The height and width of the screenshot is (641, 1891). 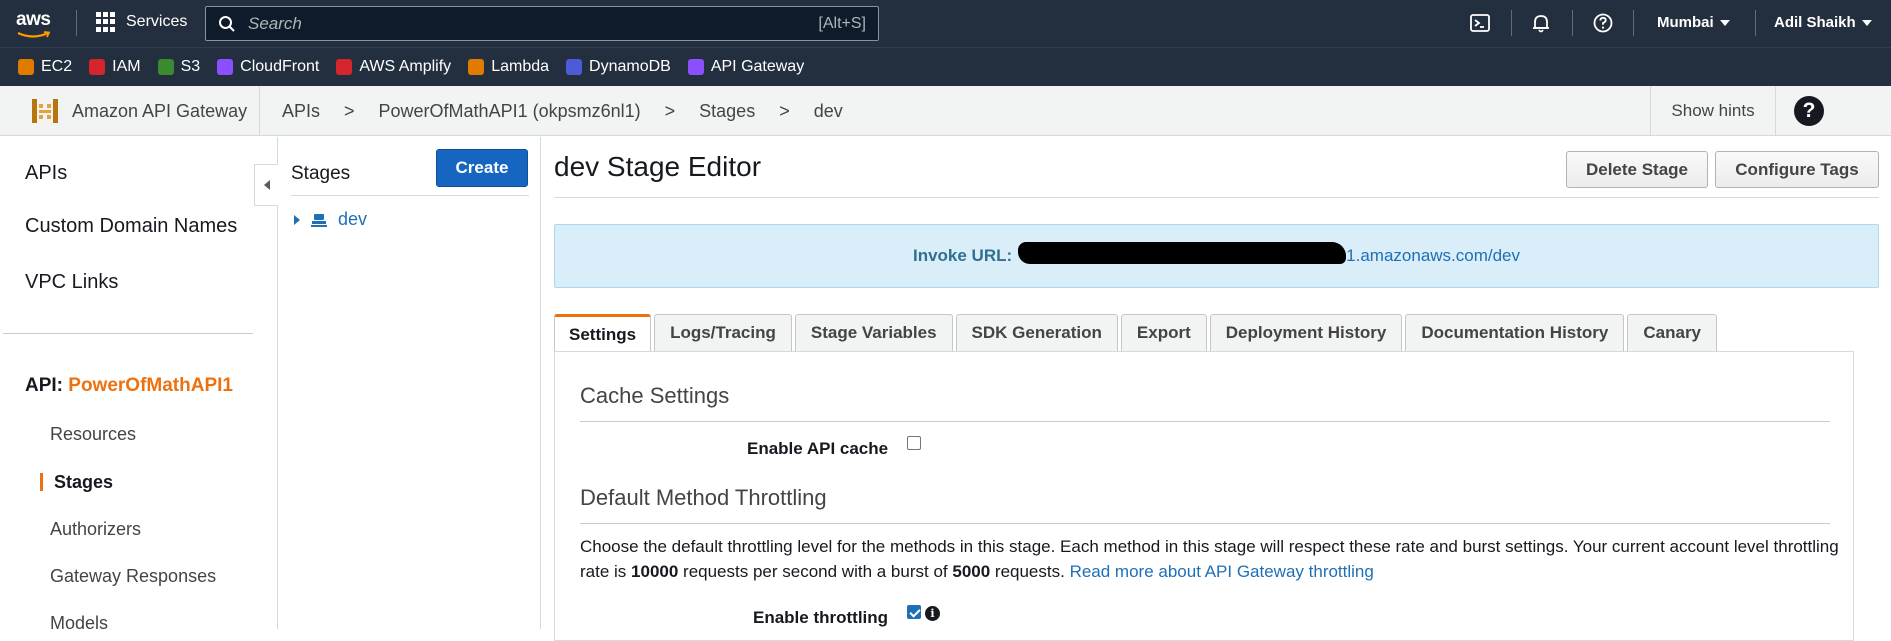 I want to click on tab-sdk-generation: SDK Generation, so click(x=1036, y=332).